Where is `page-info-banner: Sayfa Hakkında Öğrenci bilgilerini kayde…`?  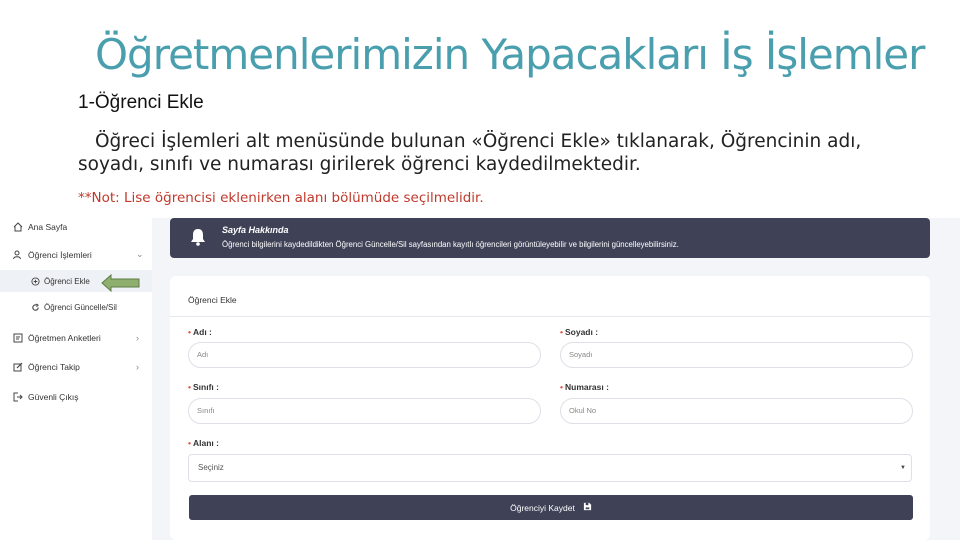
page-info-banner: Sayfa Hakkında Öğrenci bilgilerini kayde… is located at coordinates (550, 238).